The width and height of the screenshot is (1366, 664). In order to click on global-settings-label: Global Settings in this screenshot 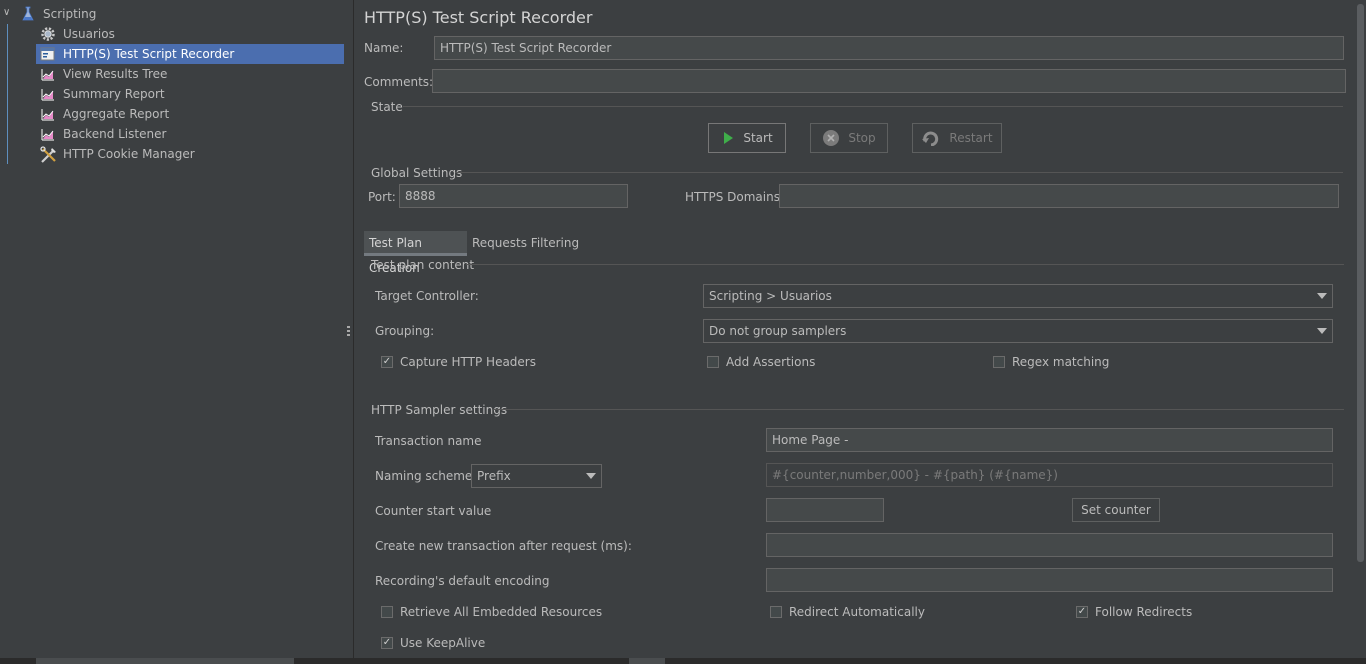, I will do `click(417, 173)`.